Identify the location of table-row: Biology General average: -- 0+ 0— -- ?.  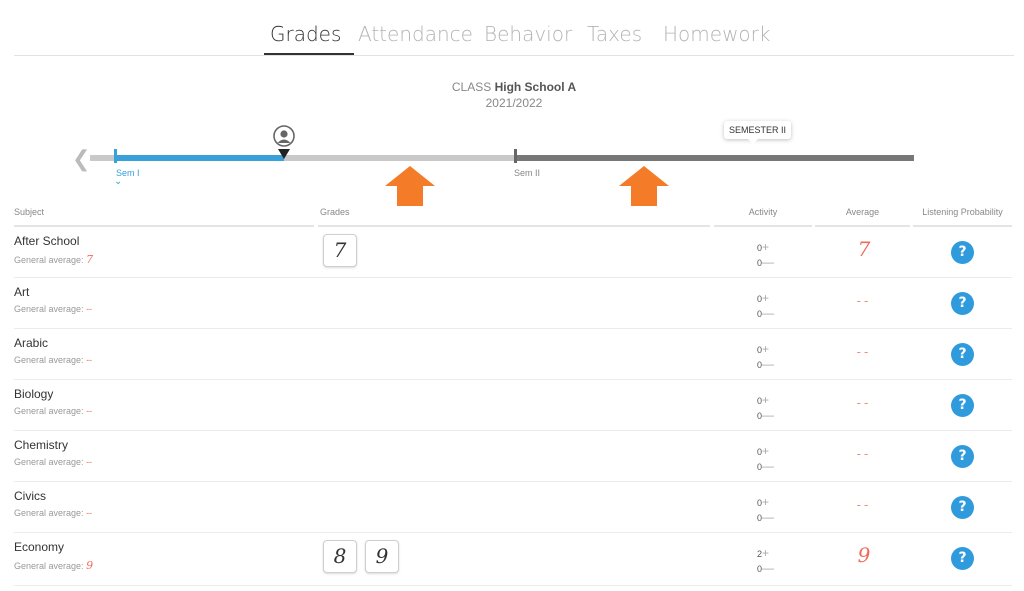
(513, 405).